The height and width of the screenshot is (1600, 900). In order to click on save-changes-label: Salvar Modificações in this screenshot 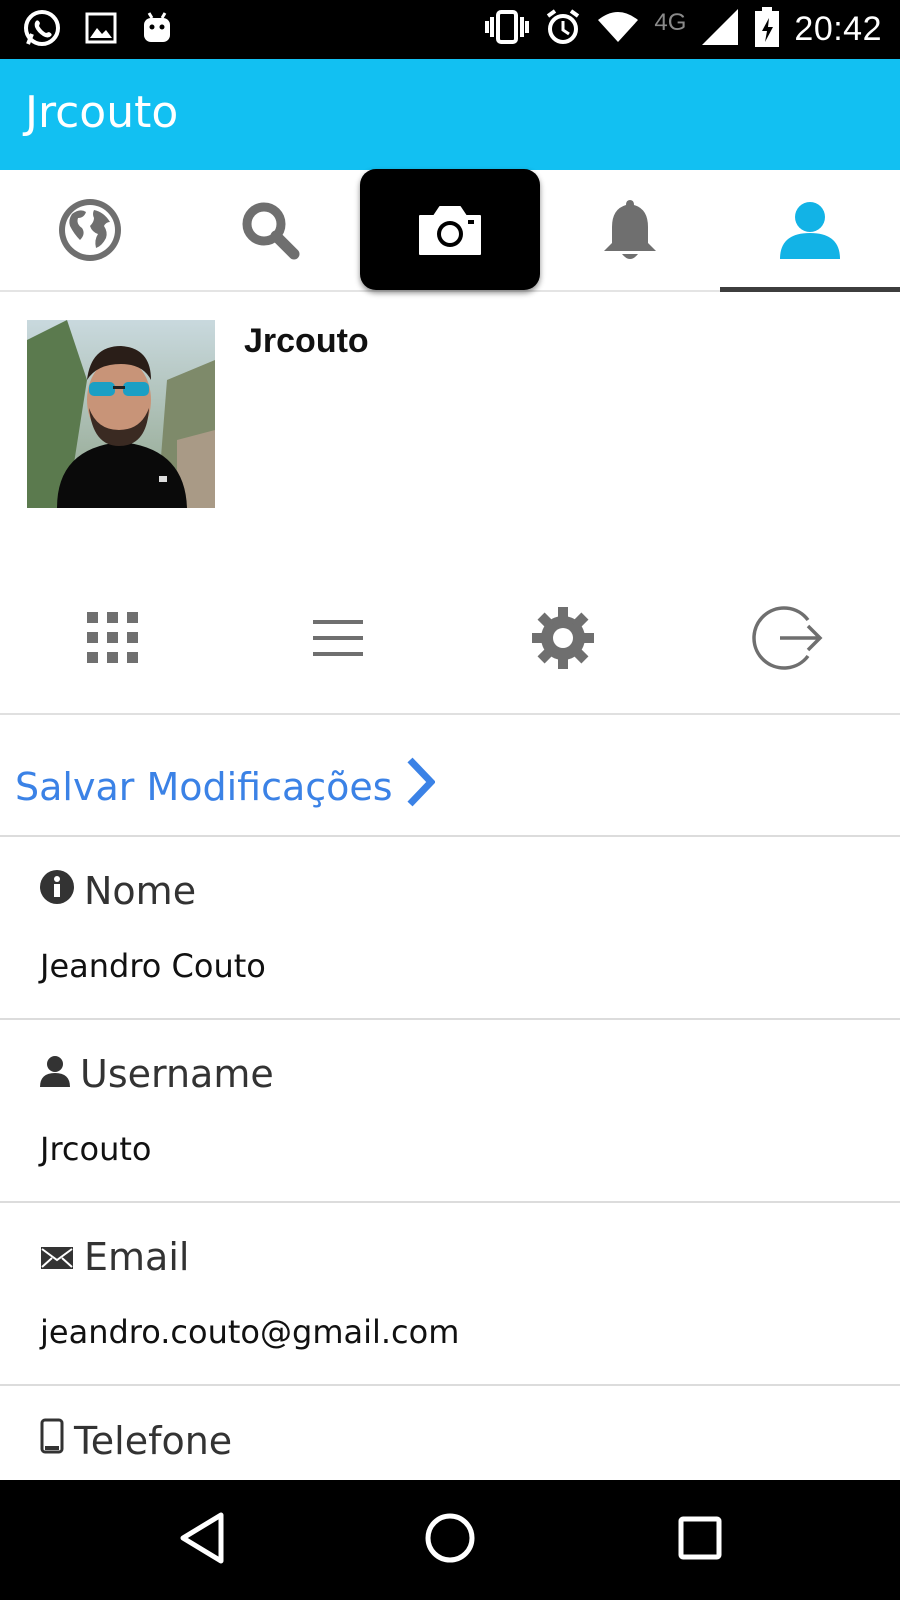, I will do `click(204, 786)`.